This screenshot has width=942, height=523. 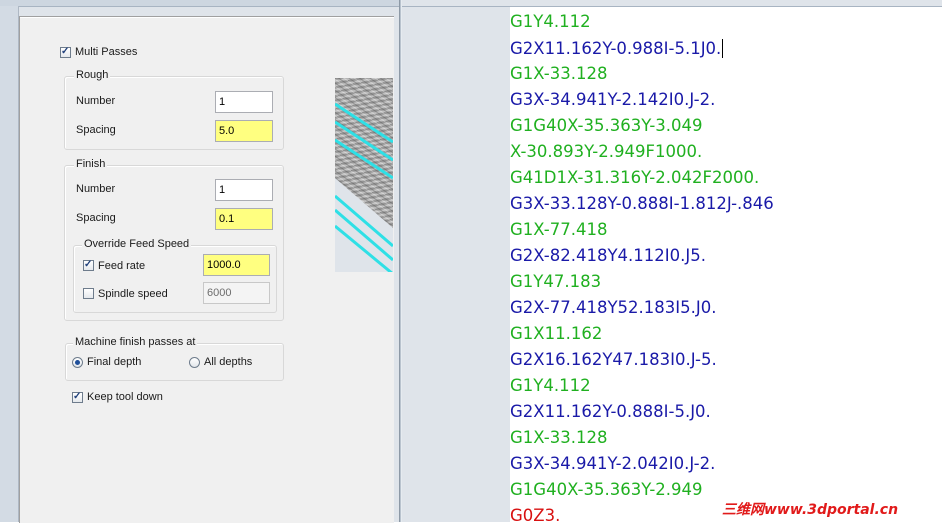 I want to click on spindle-speed-input, so click(x=236, y=293).